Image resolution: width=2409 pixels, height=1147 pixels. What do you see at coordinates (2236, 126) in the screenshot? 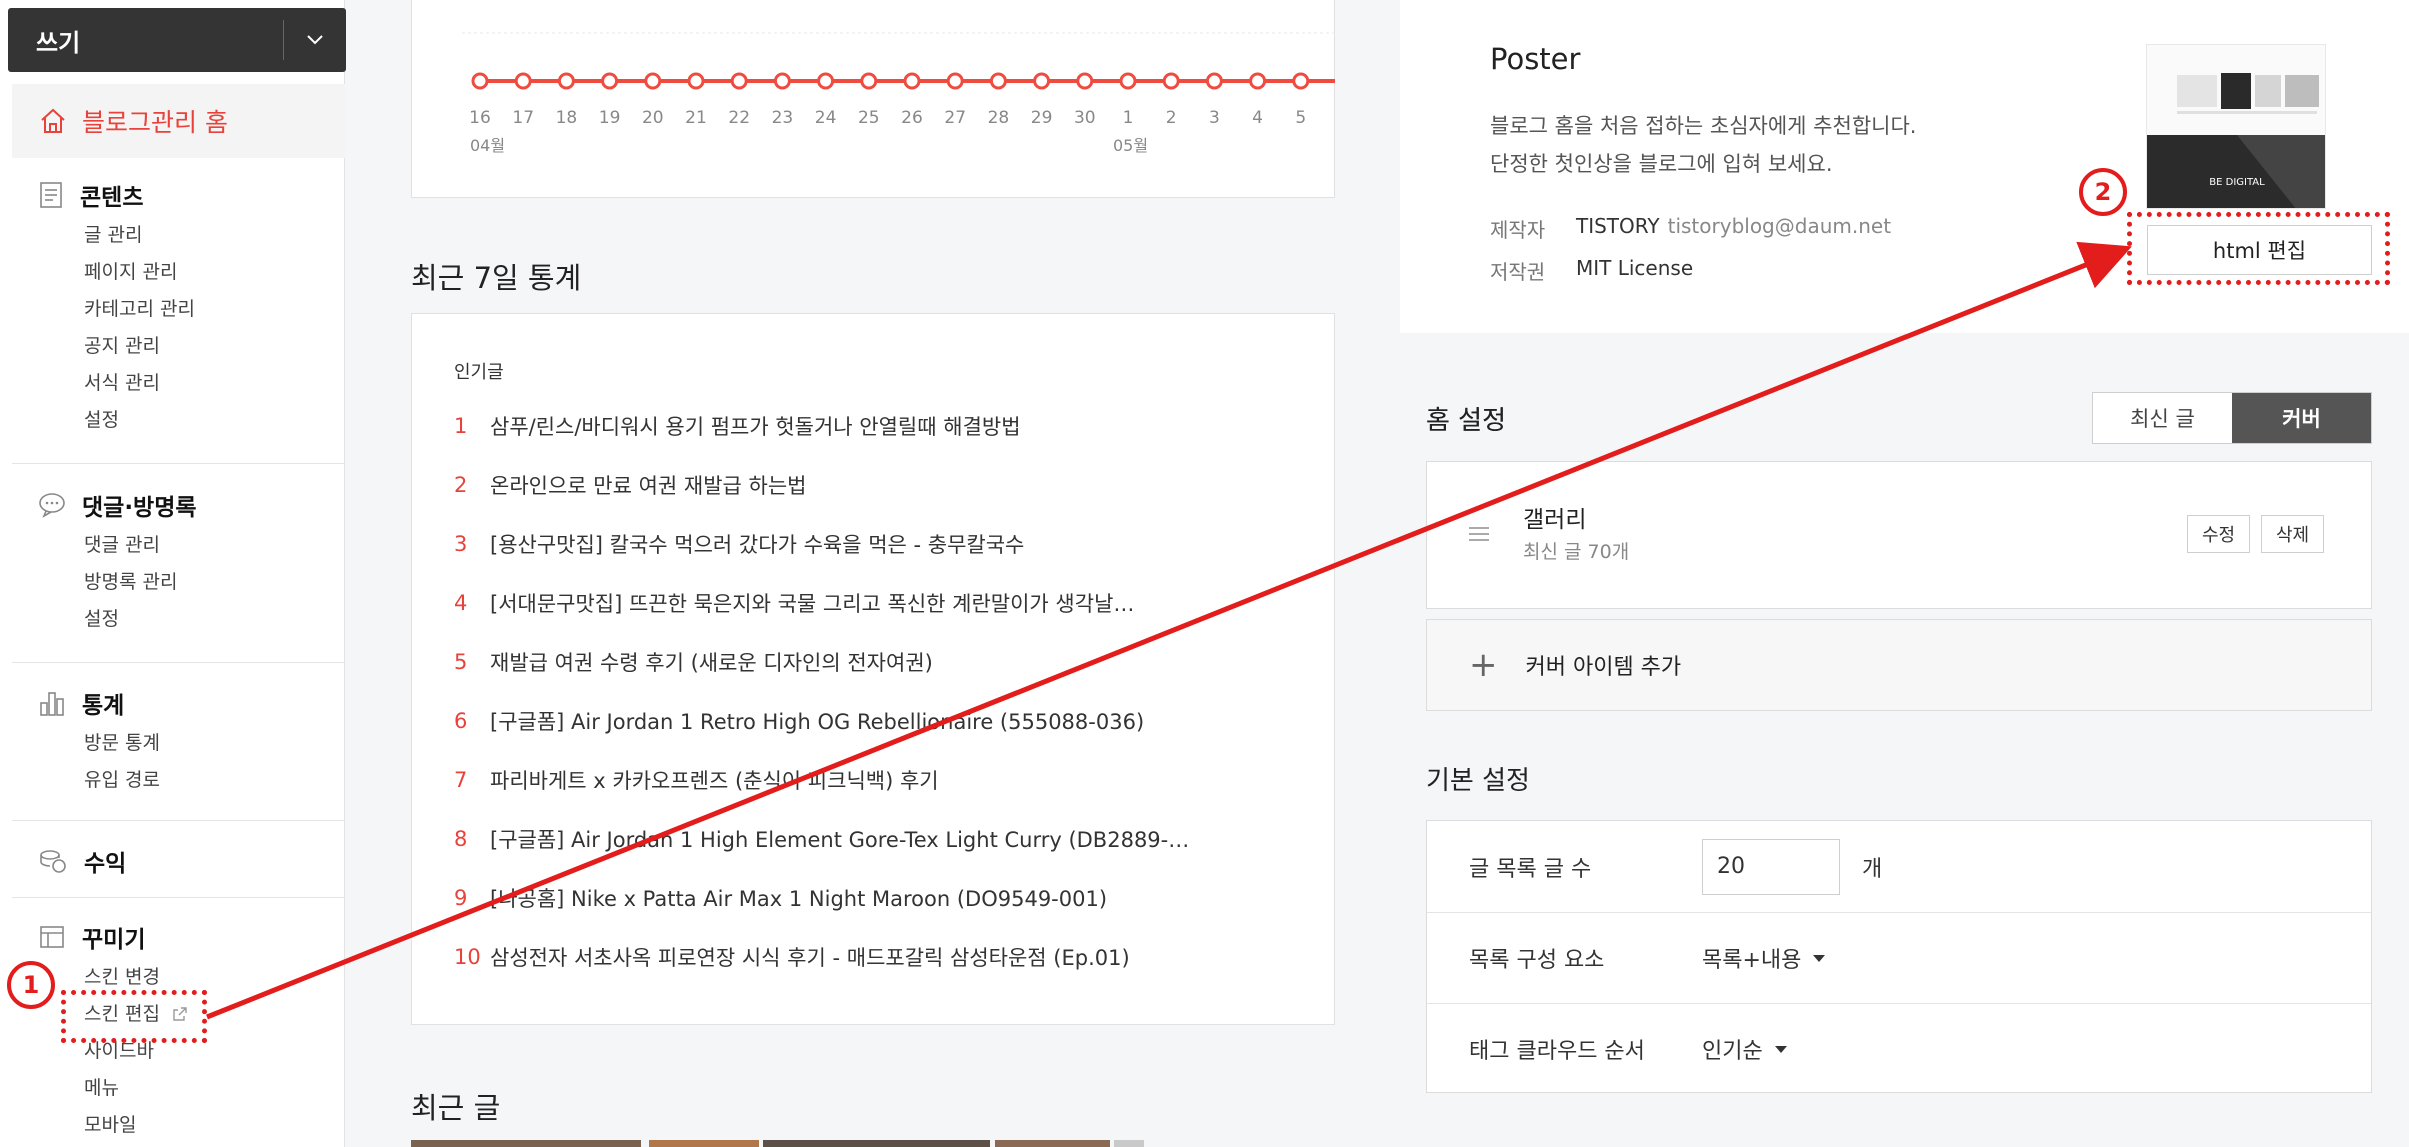
I see `theme-preview-thumbnail: BE DIGITAL` at bounding box center [2236, 126].